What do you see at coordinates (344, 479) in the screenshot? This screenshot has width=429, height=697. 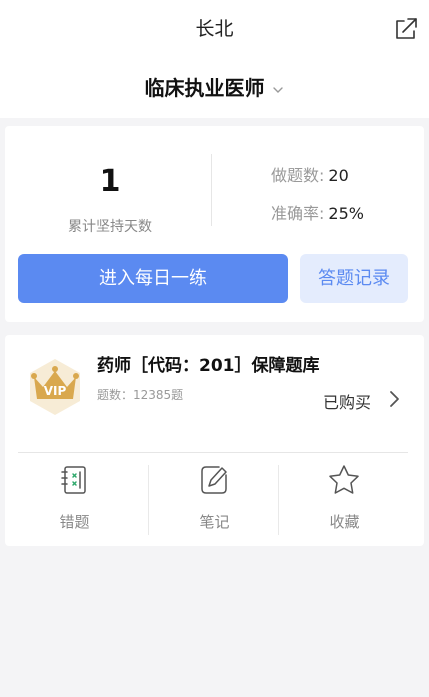 I see `favorites-icon` at bounding box center [344, 479].